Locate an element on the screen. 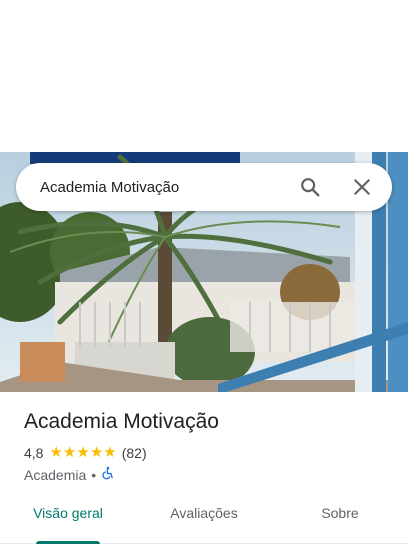  category-row: Academia • is located at coordinates (69, 474).